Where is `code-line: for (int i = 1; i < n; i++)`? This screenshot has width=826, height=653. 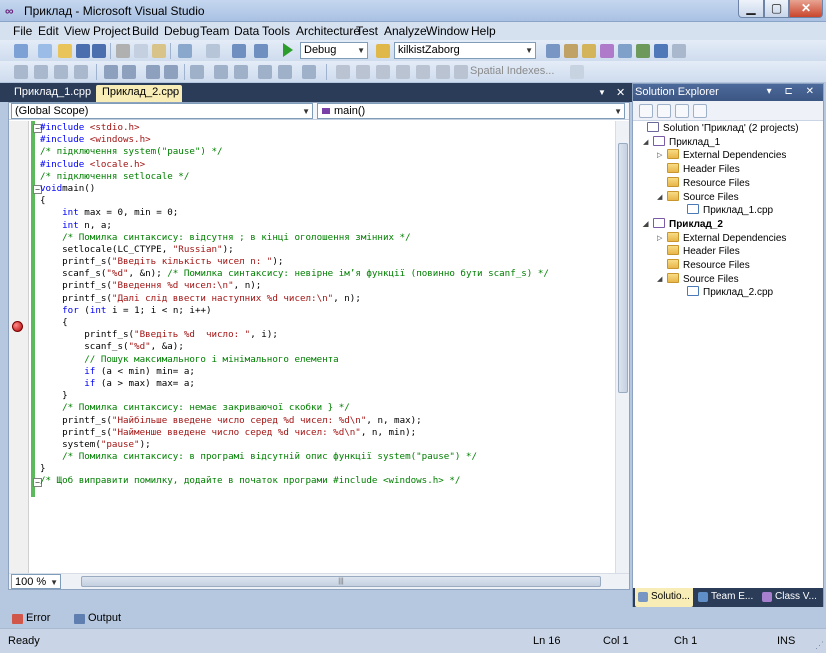
code-line: for (int i = 1; i < n; i++) is located at coordinates (327, 311).